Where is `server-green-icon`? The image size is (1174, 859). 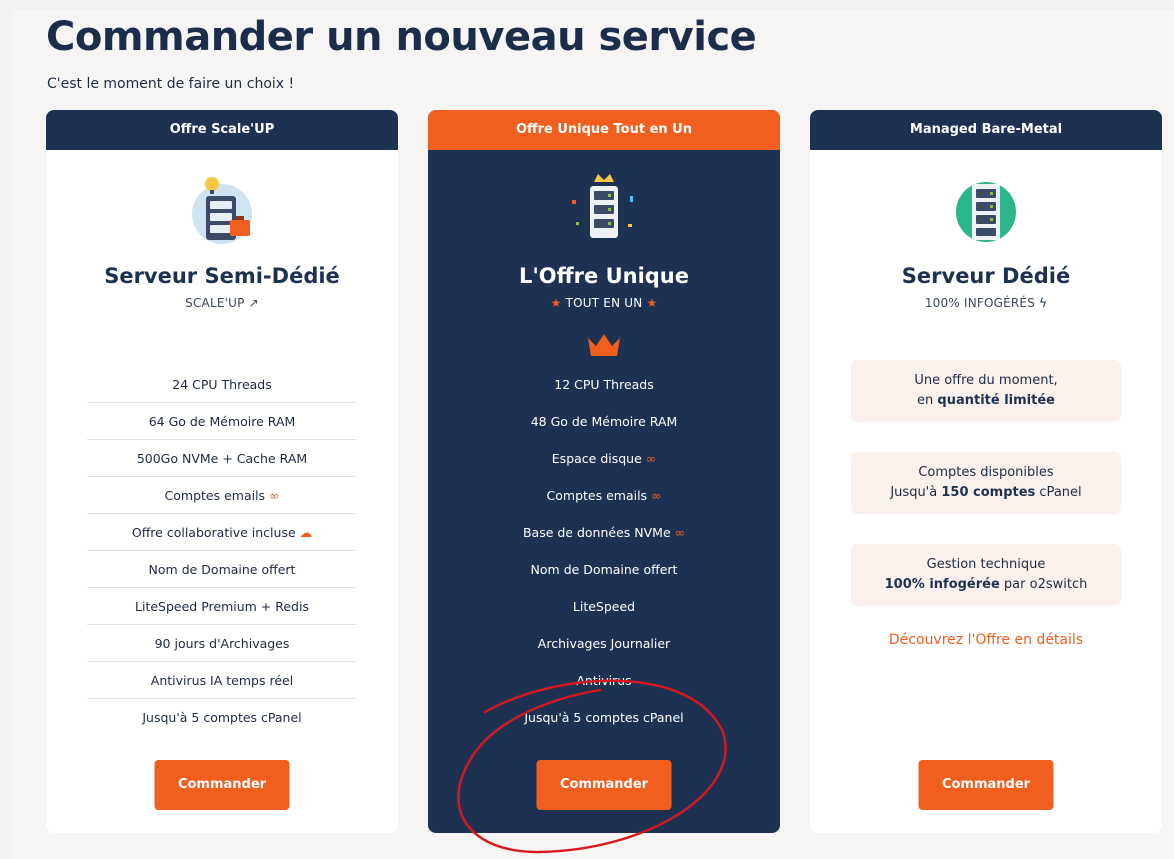 server-green-icon is located at coordinates (986, 210).